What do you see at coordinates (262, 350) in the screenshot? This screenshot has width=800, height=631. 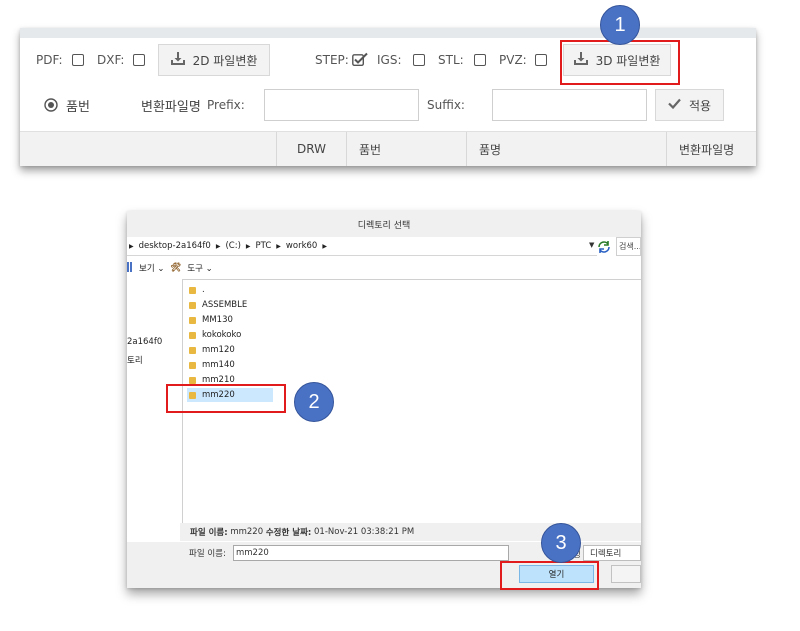 I see `folder-item: mm120` at bounding box center [262, 350].